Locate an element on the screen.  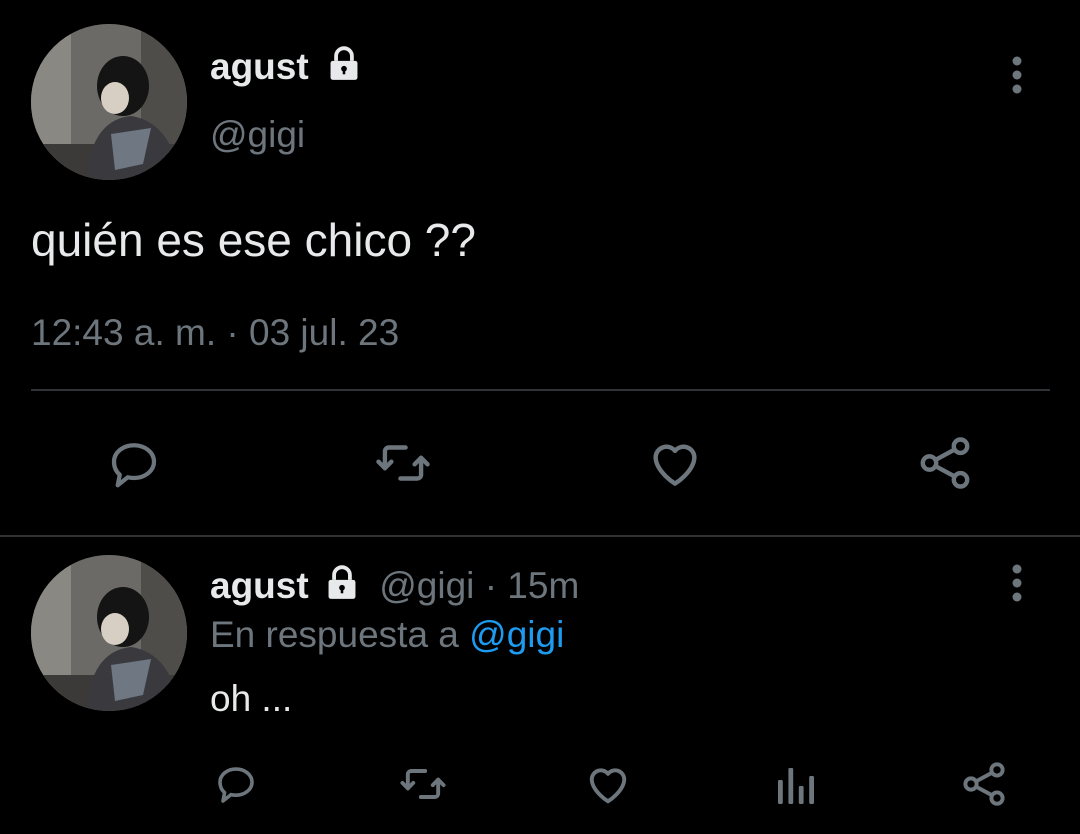
reply-to-link: @gigi is located at coordinates (516, 634).